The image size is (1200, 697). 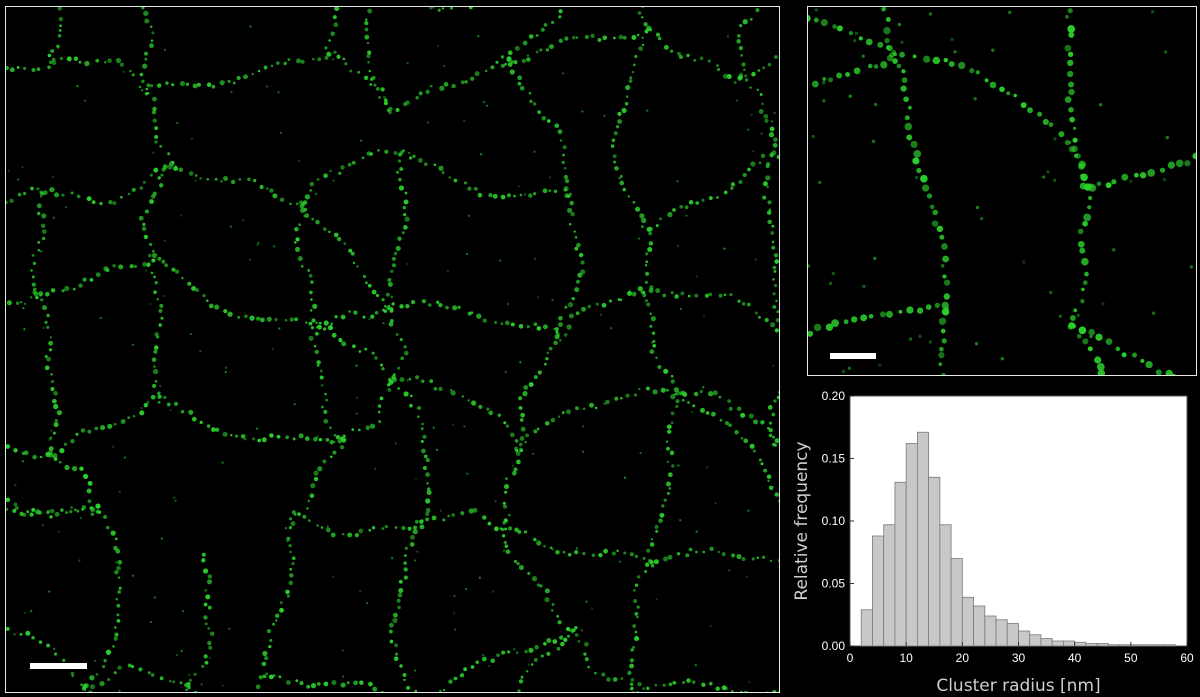 I want to click on y-axis-label: Relative frequency, so click(x=802, y=520).